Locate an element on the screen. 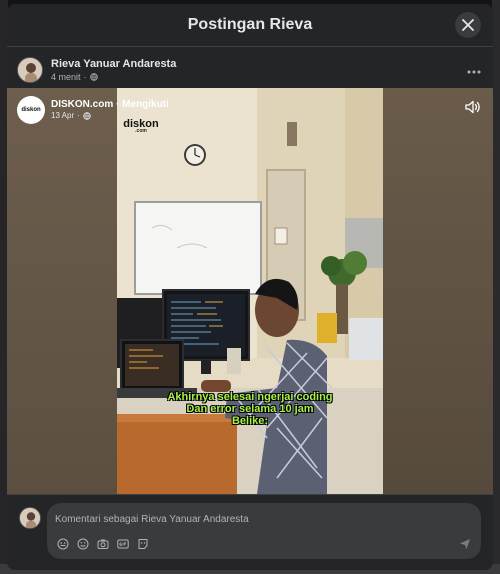  subtitle-line-3: Belike: is located at coordinates (250, 421).